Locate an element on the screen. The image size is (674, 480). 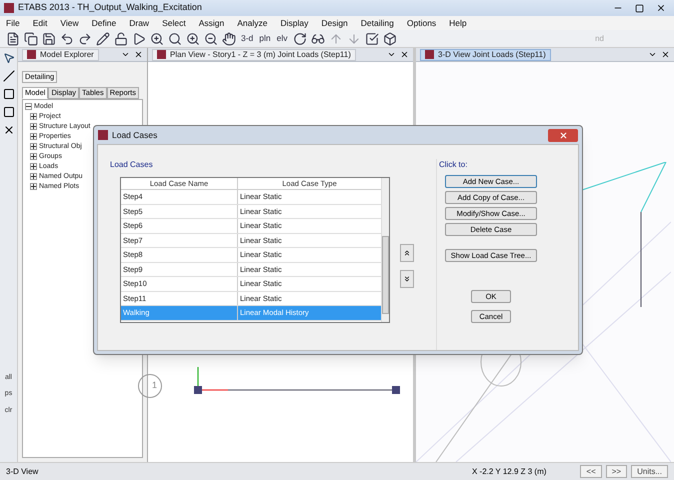
move-up-button is located at coordinates (407, 253).